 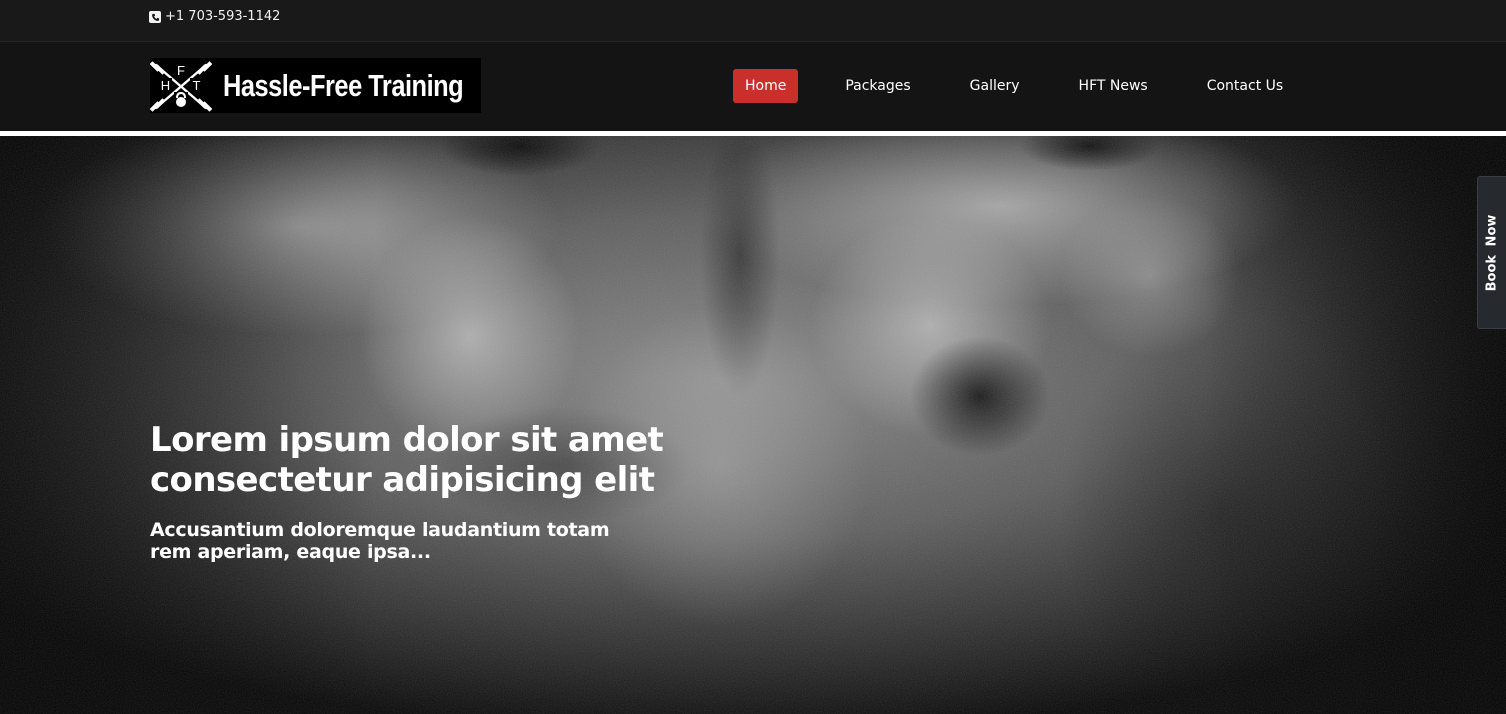 I want to click on nav-gallery: Gallery, so click(x=995, y=86).